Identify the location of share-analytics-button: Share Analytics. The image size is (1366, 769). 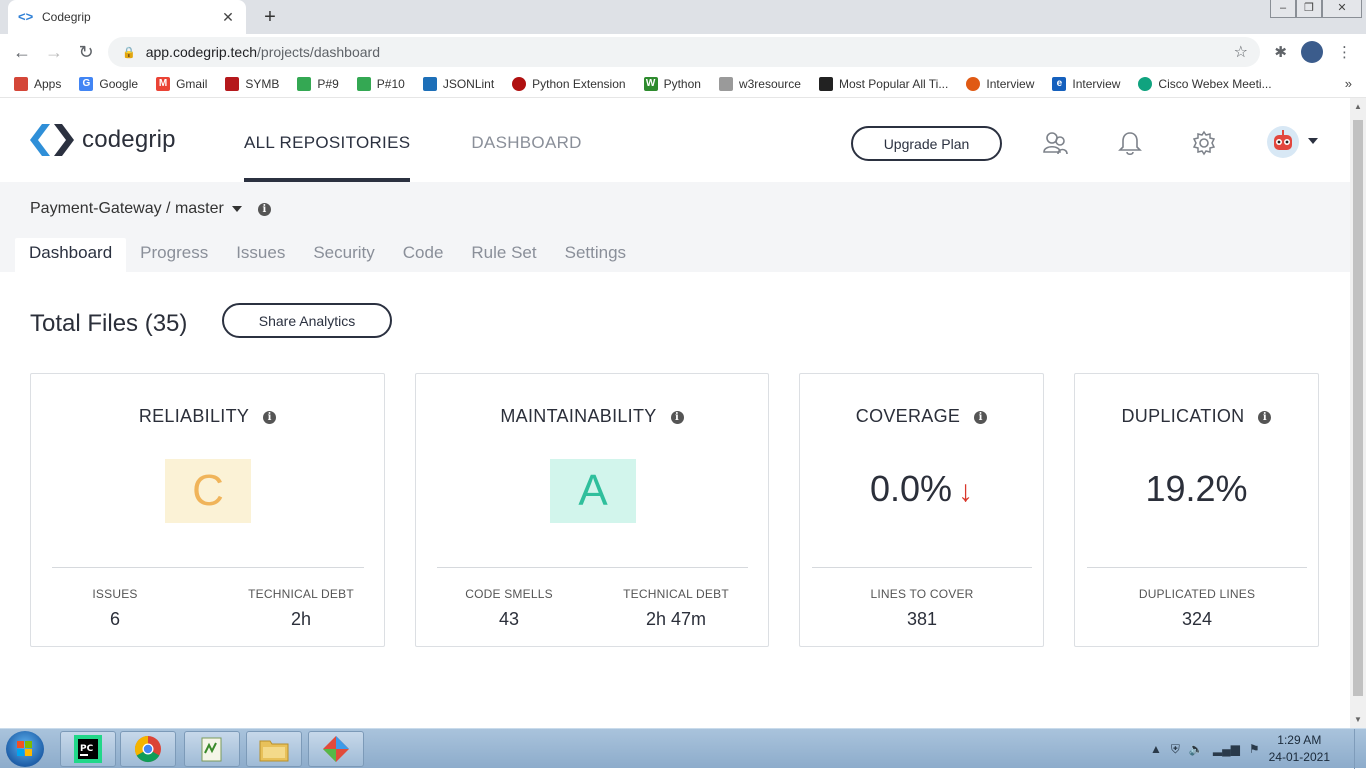
(307, 320).